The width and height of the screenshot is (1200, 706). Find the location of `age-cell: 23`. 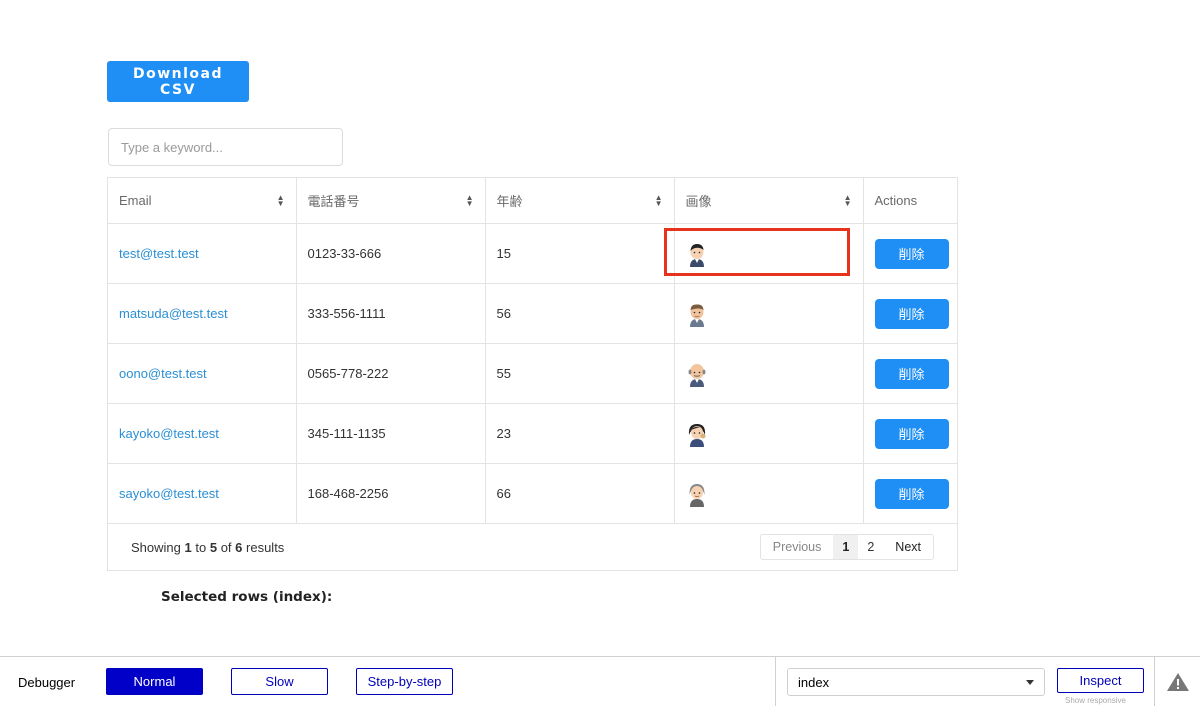

age-cell: 23 is located at coordinates (579, 433).